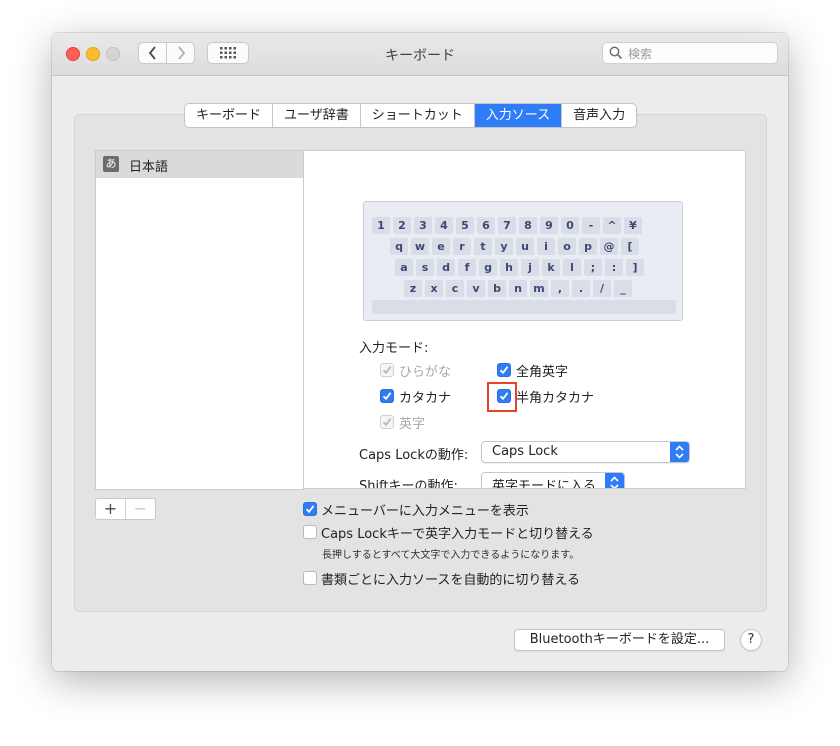 Image resolution: width=840 pixels, height=746 pixels. I want to click on input-mode-heading: 入力モード:, so click(394, 348).